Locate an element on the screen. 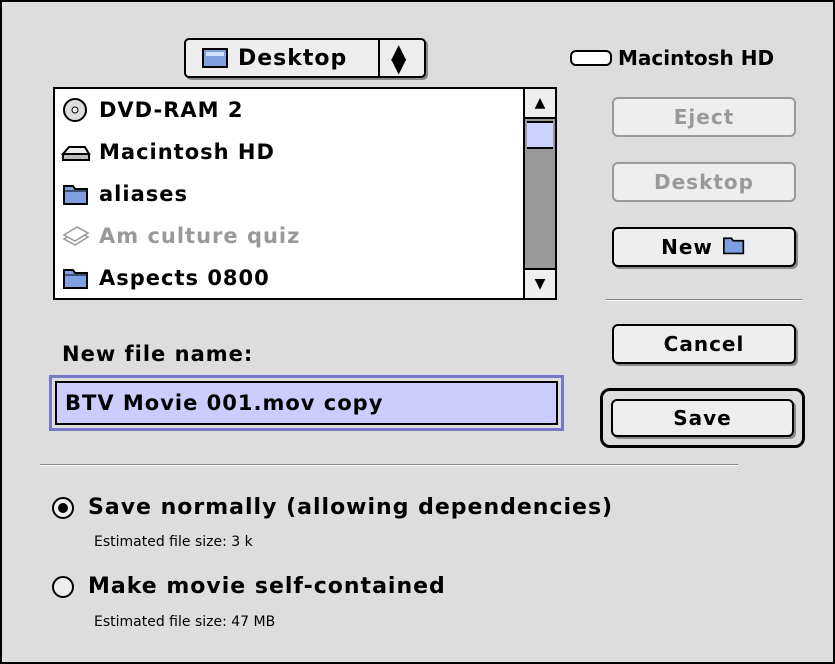 The image size is (835, 664). list-item: Am culture quiz is located at coordinates (289, 236).